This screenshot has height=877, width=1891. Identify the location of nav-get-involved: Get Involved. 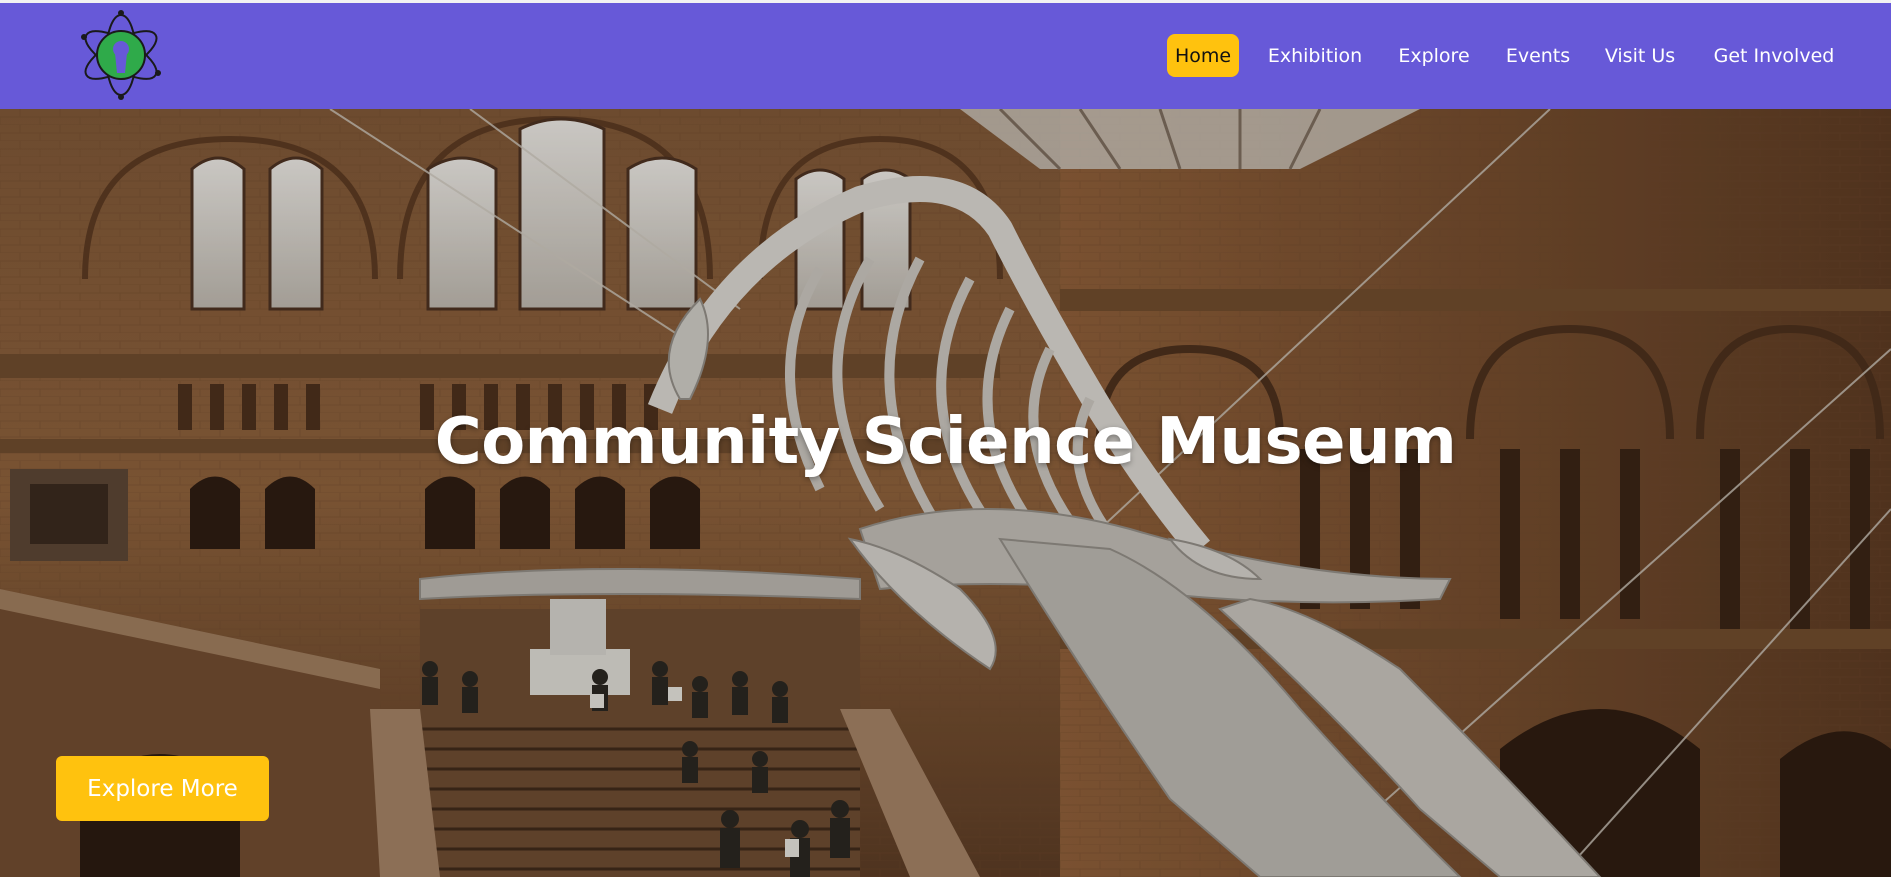
(1774, 55).